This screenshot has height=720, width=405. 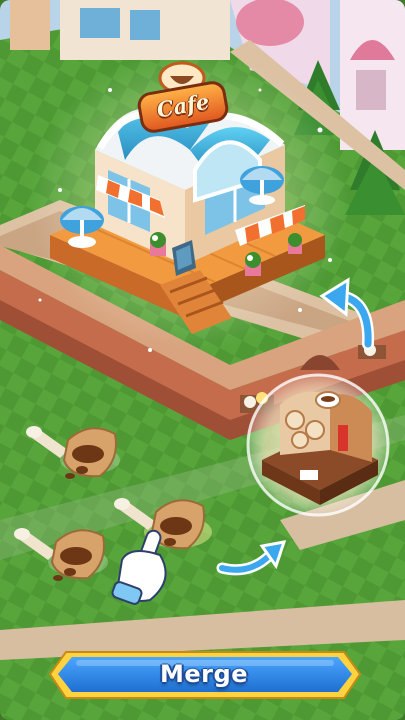 I want to click on coffee-machine-icon, so click(x=318, y=445).